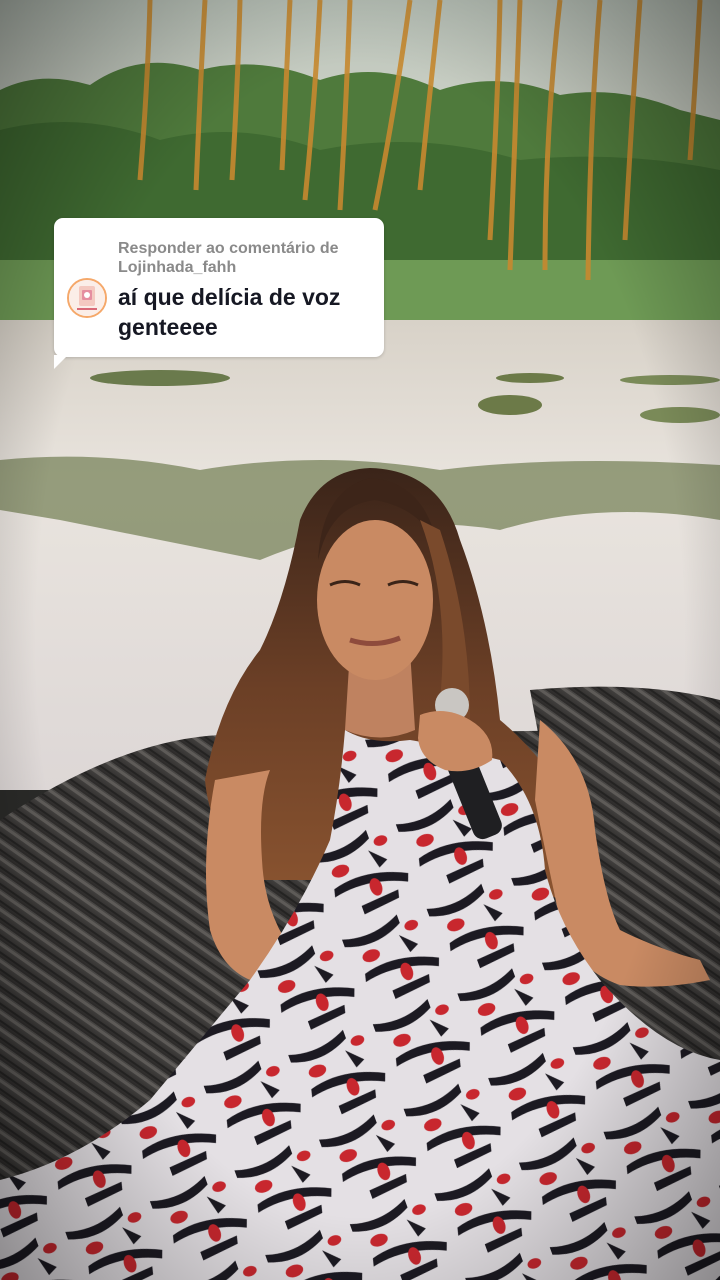 This screenshot has height=1280, width=720. Describe the element at coordinates (228, 248) in the screenshot. I see `reply-header-label: Responder ao comentário de` at that location.